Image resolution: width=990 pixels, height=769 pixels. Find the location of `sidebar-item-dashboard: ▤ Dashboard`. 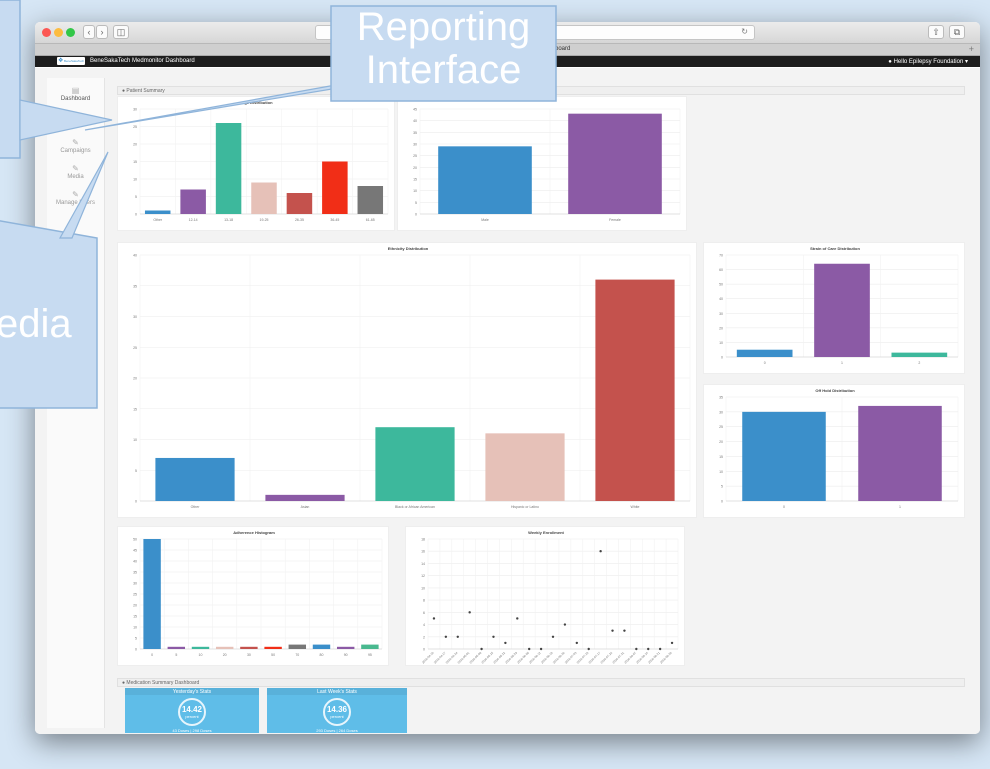

sidebar-item-dashboard: ▤ Dashboard is located at coordinates (75, 94).